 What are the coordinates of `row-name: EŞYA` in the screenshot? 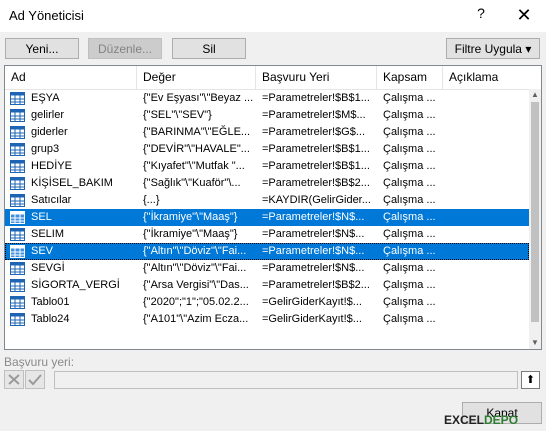 It's located at (45, 98).